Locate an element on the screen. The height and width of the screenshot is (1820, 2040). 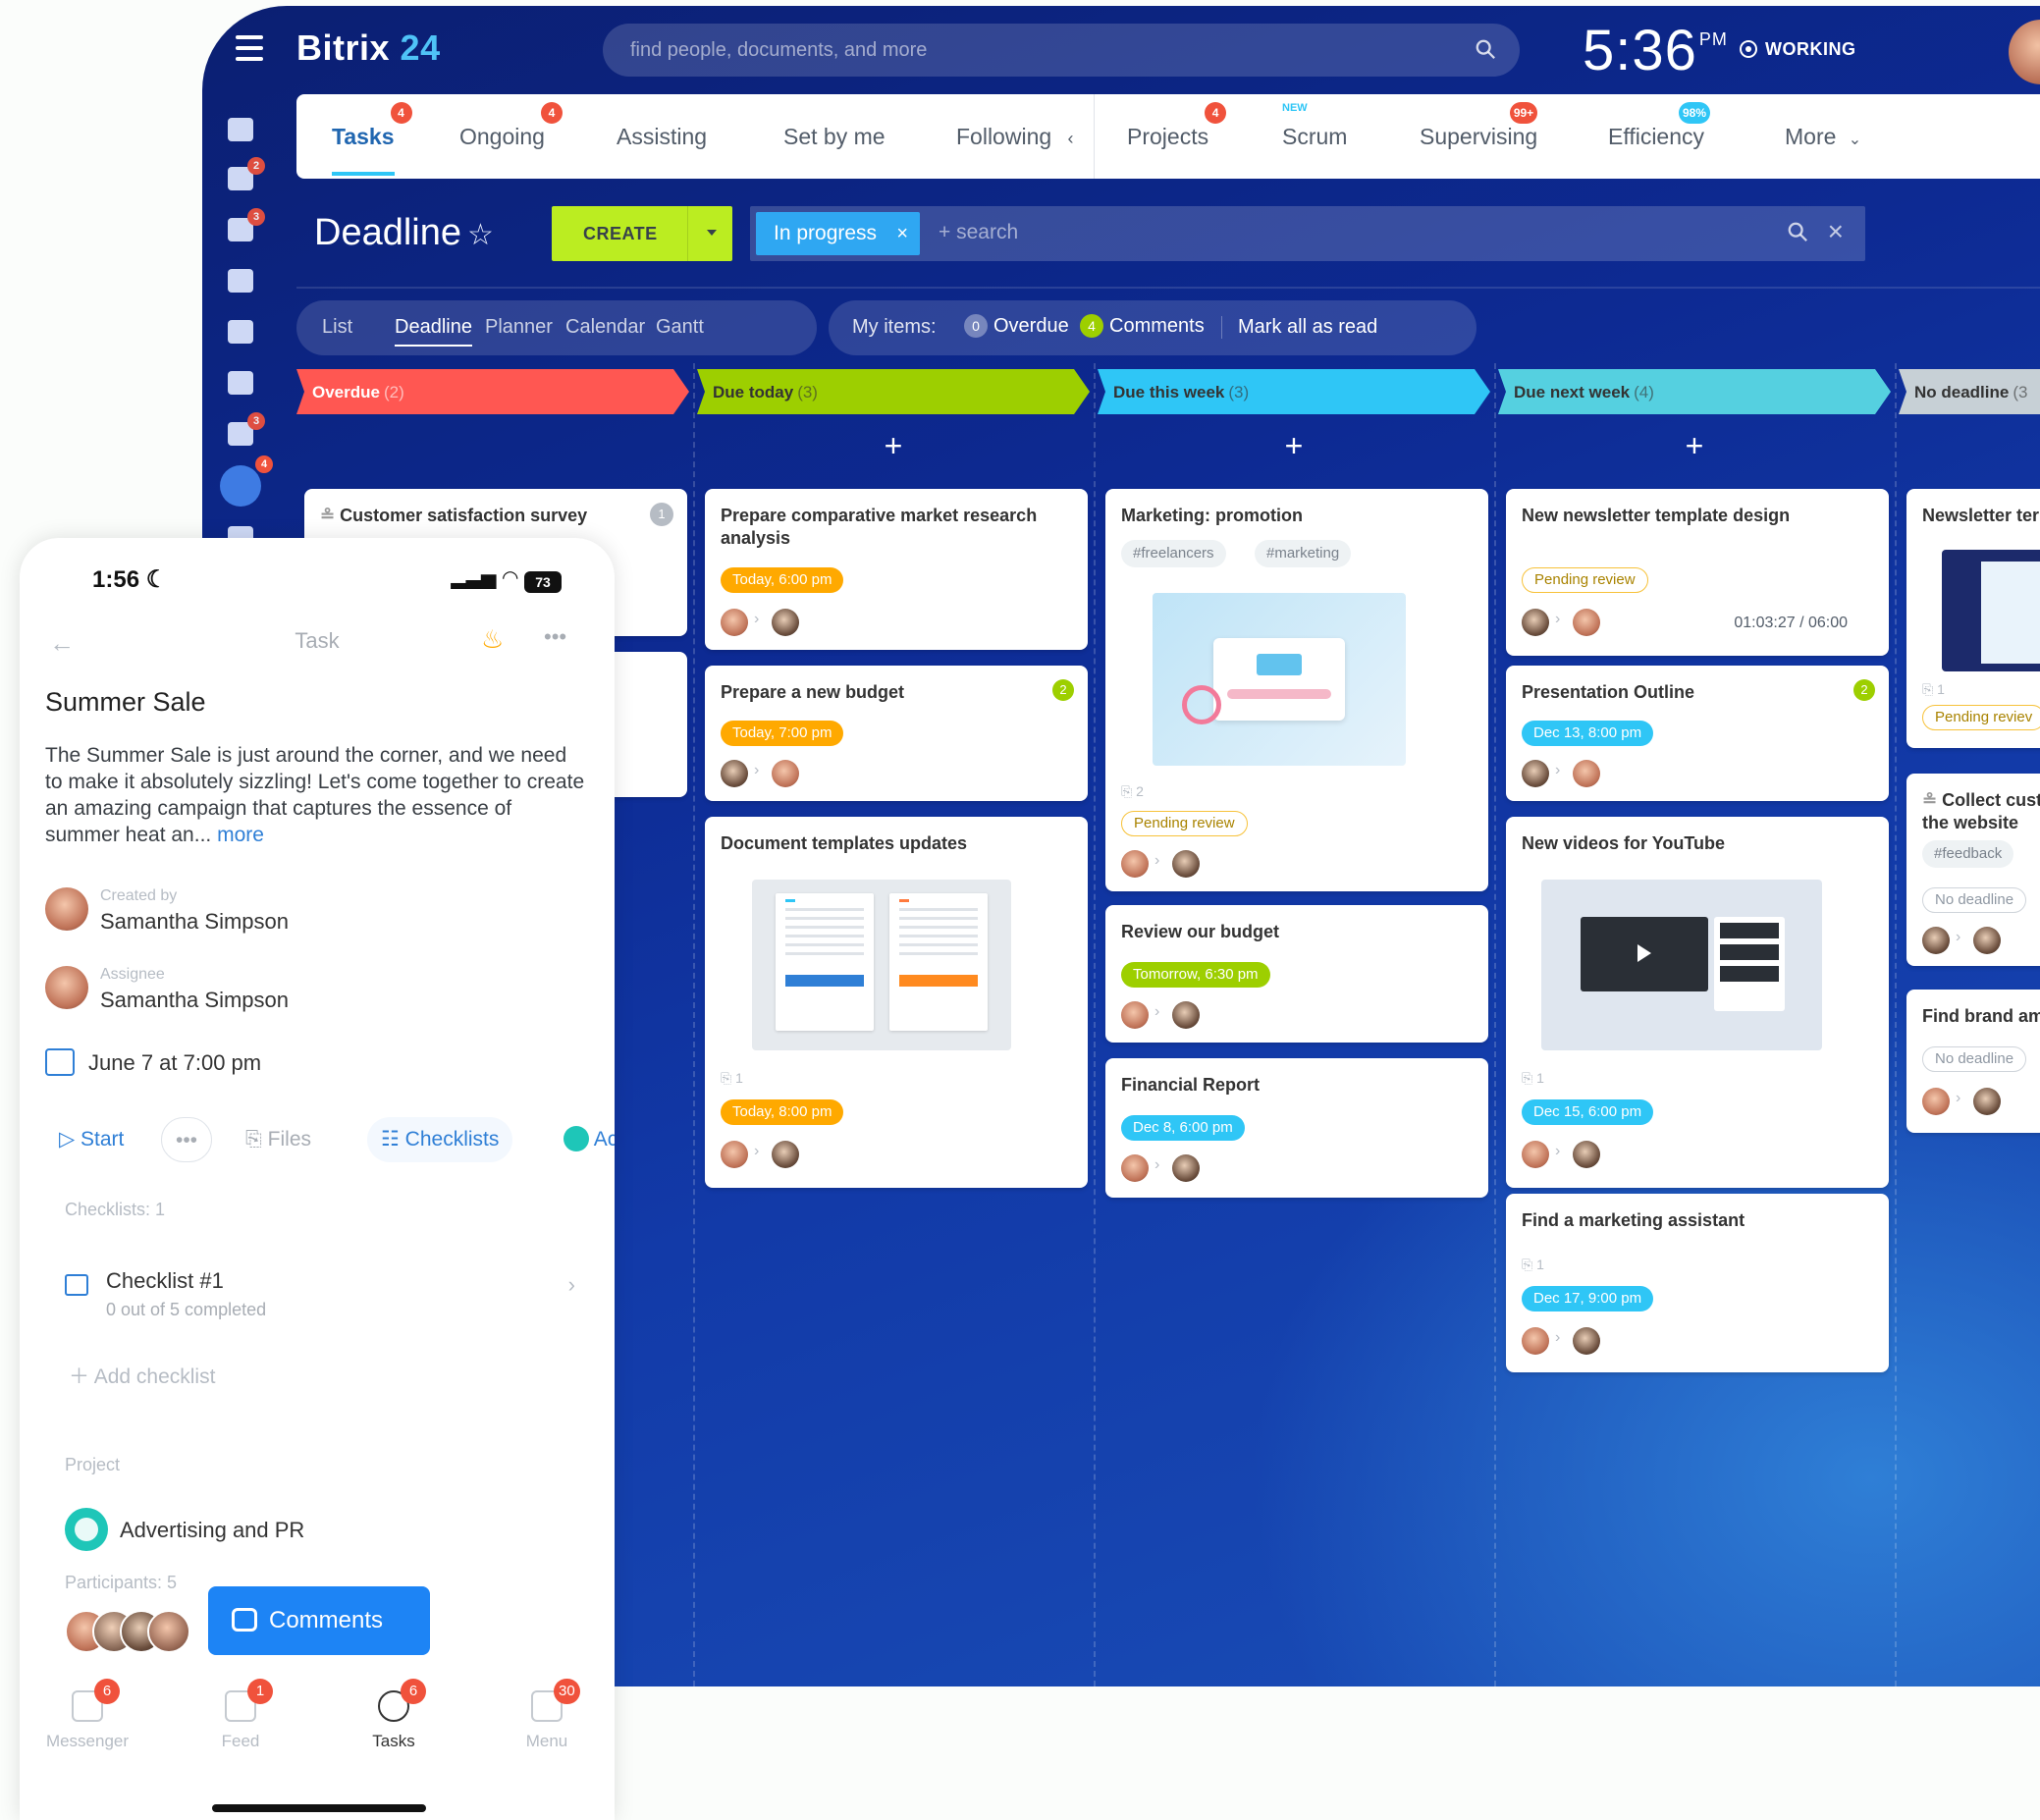
column-header: Overdue (2) is located at coordinates (492, 391).